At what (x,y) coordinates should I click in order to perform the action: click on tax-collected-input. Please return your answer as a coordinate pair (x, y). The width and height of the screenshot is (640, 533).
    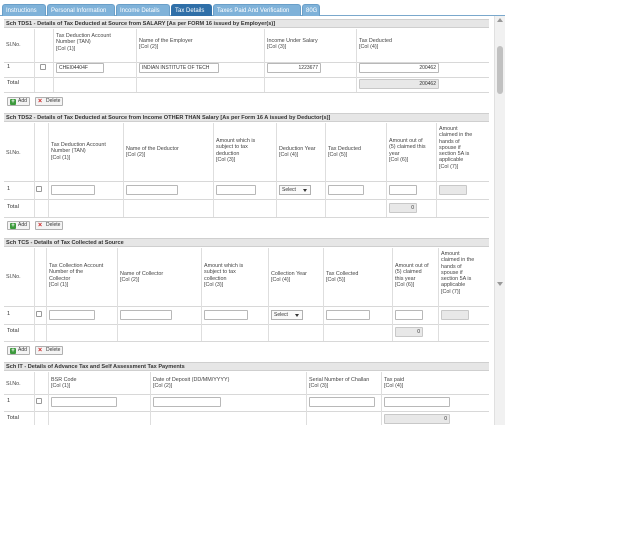
    Looking at the image, I should click on (348, 315).